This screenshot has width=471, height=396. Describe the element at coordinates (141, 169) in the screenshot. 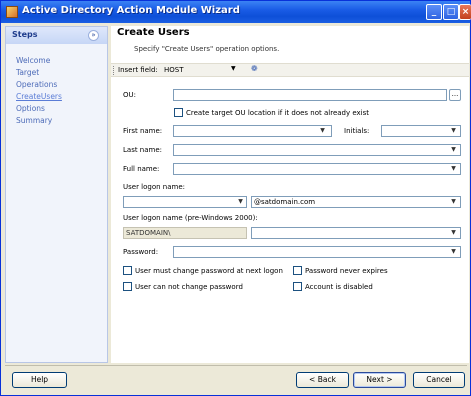

I see `full-name-label: Full name:` at that location.